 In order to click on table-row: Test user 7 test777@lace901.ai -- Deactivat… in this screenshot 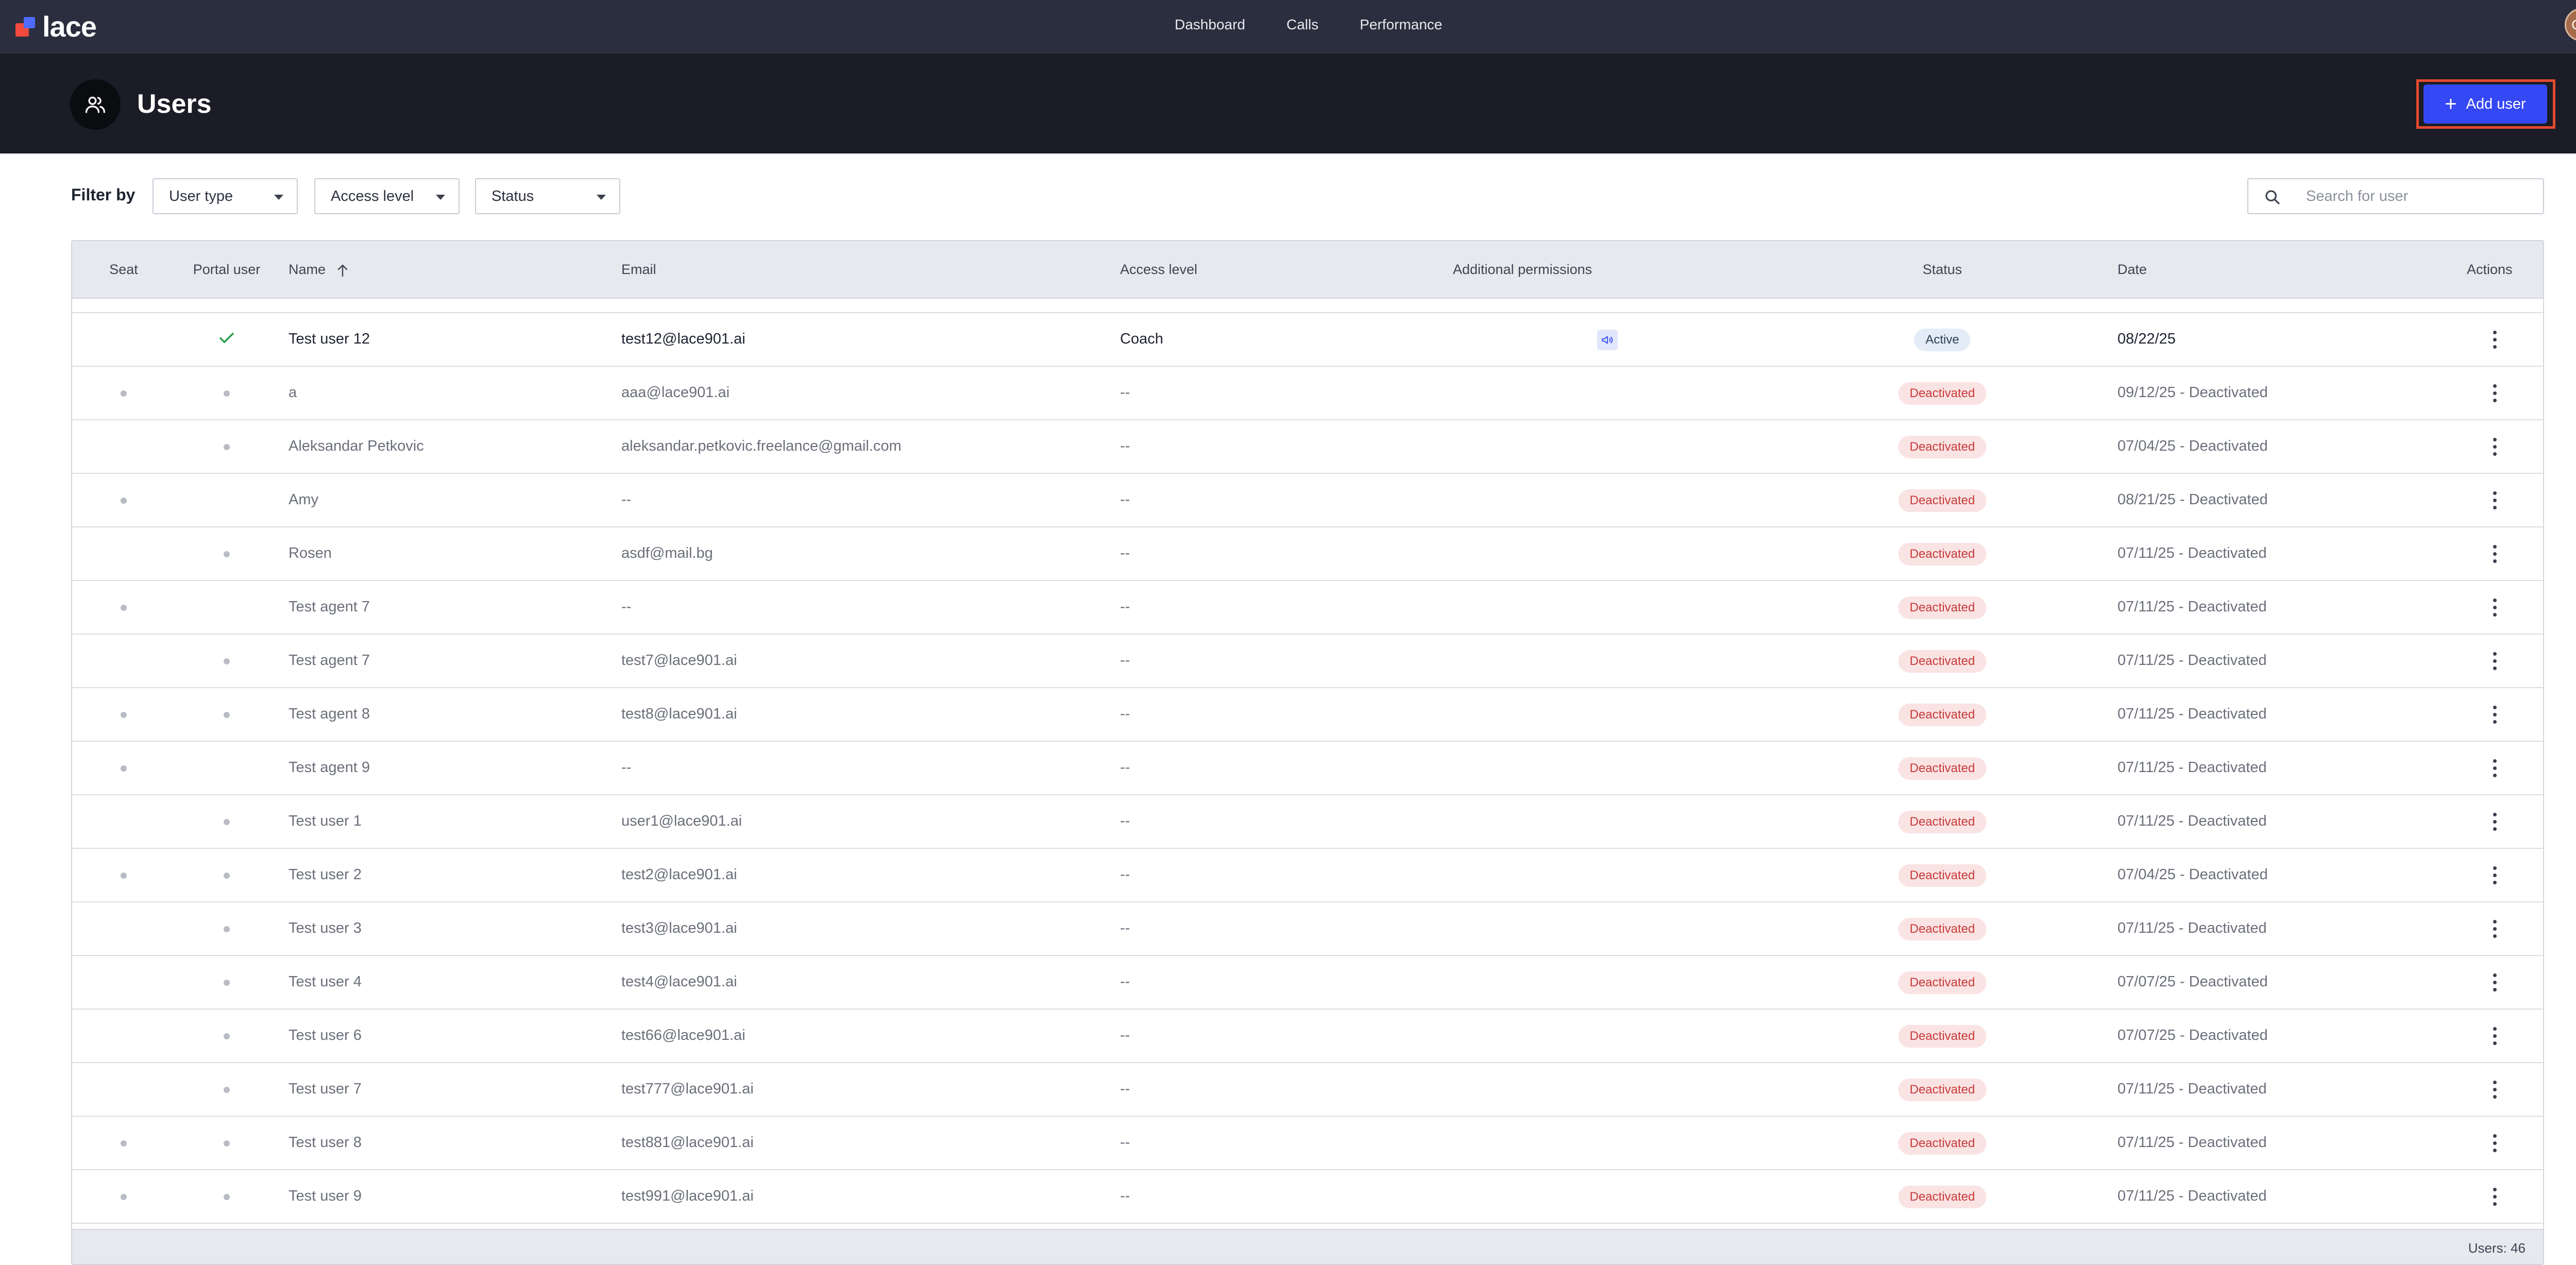, I will do `click(1307, 1090)`.